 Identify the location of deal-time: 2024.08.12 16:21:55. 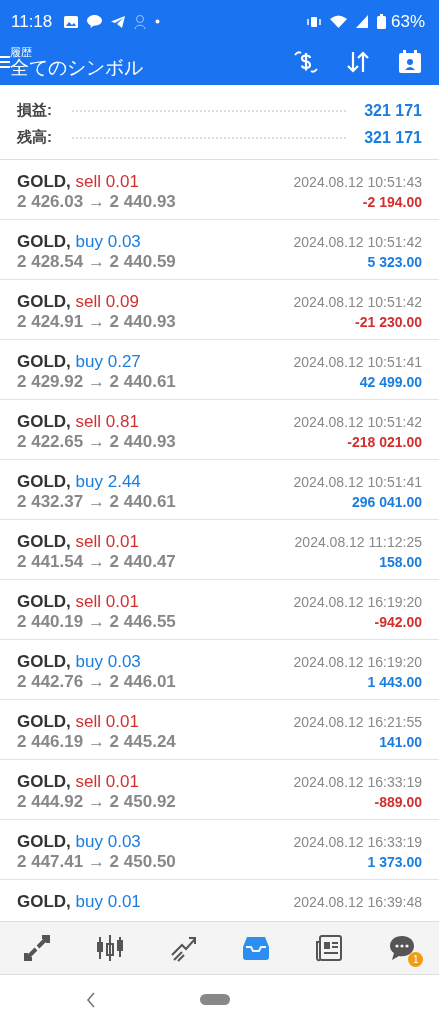
(357, 722).